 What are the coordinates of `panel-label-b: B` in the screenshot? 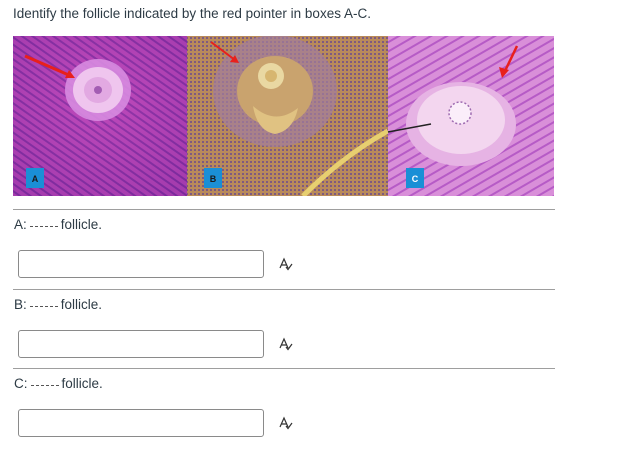 It's located at (213, 178).